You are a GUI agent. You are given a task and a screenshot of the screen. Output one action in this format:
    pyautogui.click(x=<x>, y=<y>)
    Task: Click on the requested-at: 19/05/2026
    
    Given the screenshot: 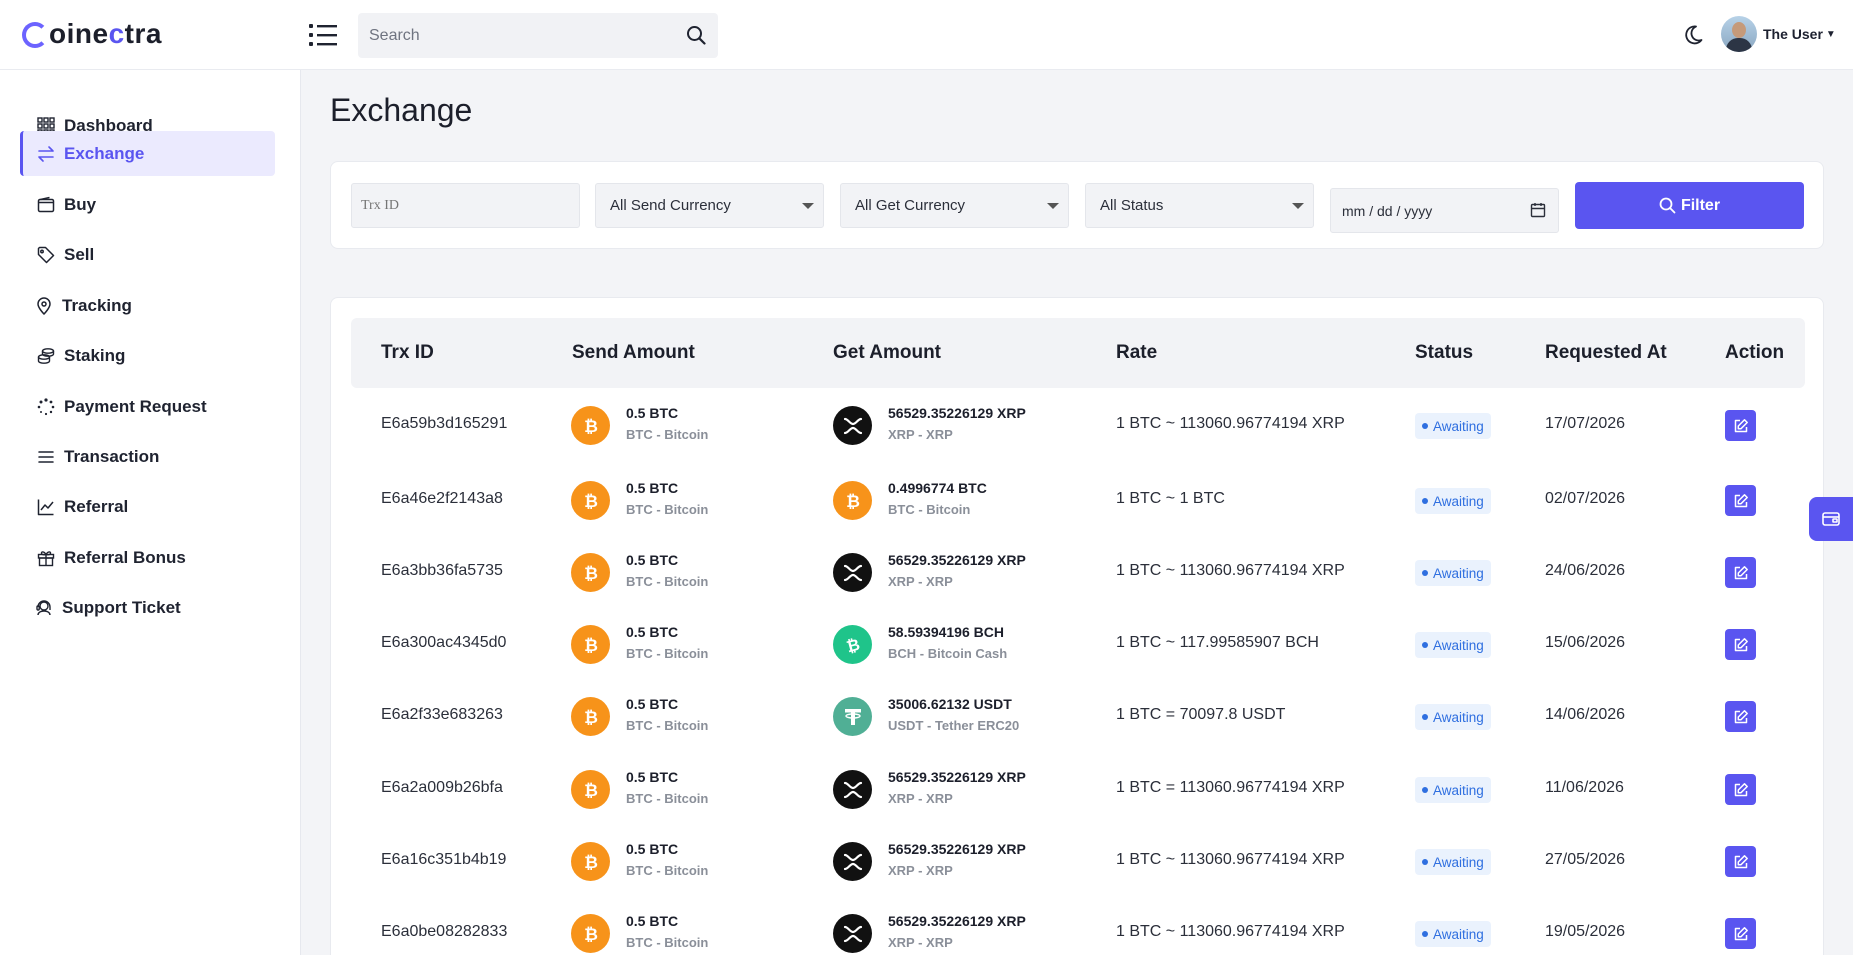 What is the action you would take?
    pyautogui.click(x=1585, y=931)
    